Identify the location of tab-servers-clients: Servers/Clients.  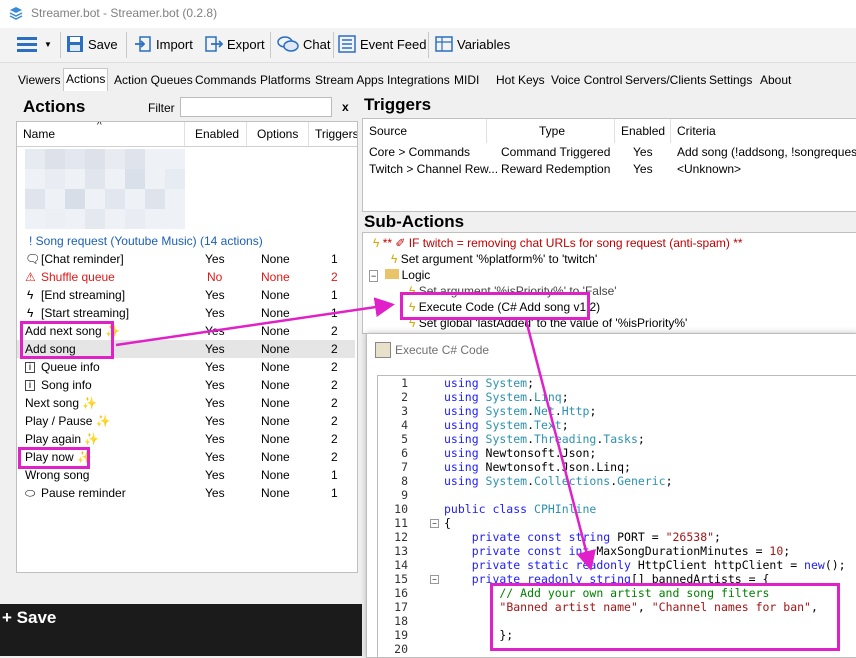
(665, 80).